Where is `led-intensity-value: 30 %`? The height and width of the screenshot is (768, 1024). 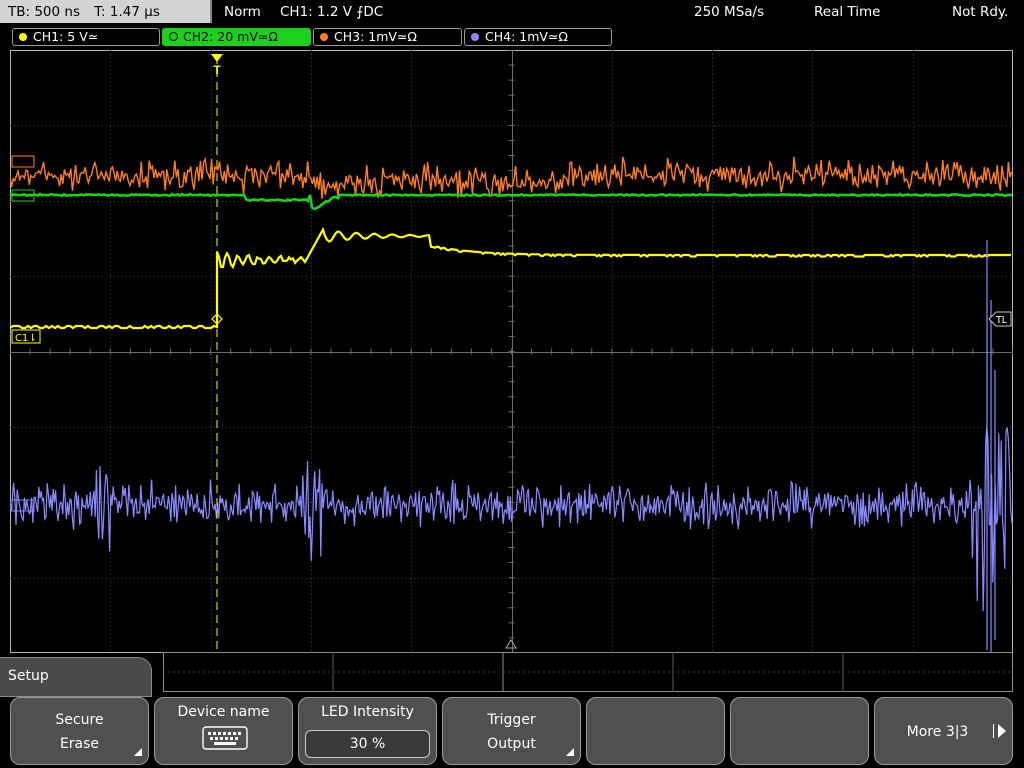
led-intensity-value: 30 % is located at coordinates (367, 744).